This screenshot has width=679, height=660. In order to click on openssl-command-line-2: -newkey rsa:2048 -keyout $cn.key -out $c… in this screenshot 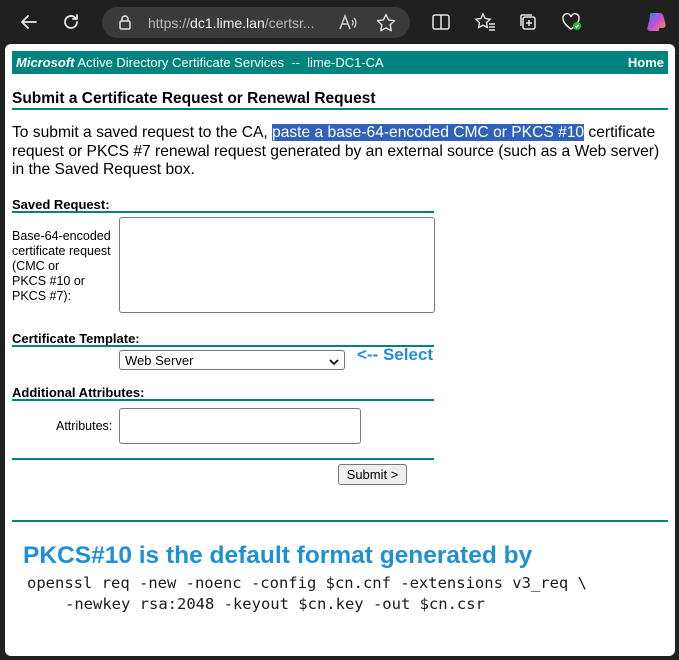, I will do `click(275, 604)`.